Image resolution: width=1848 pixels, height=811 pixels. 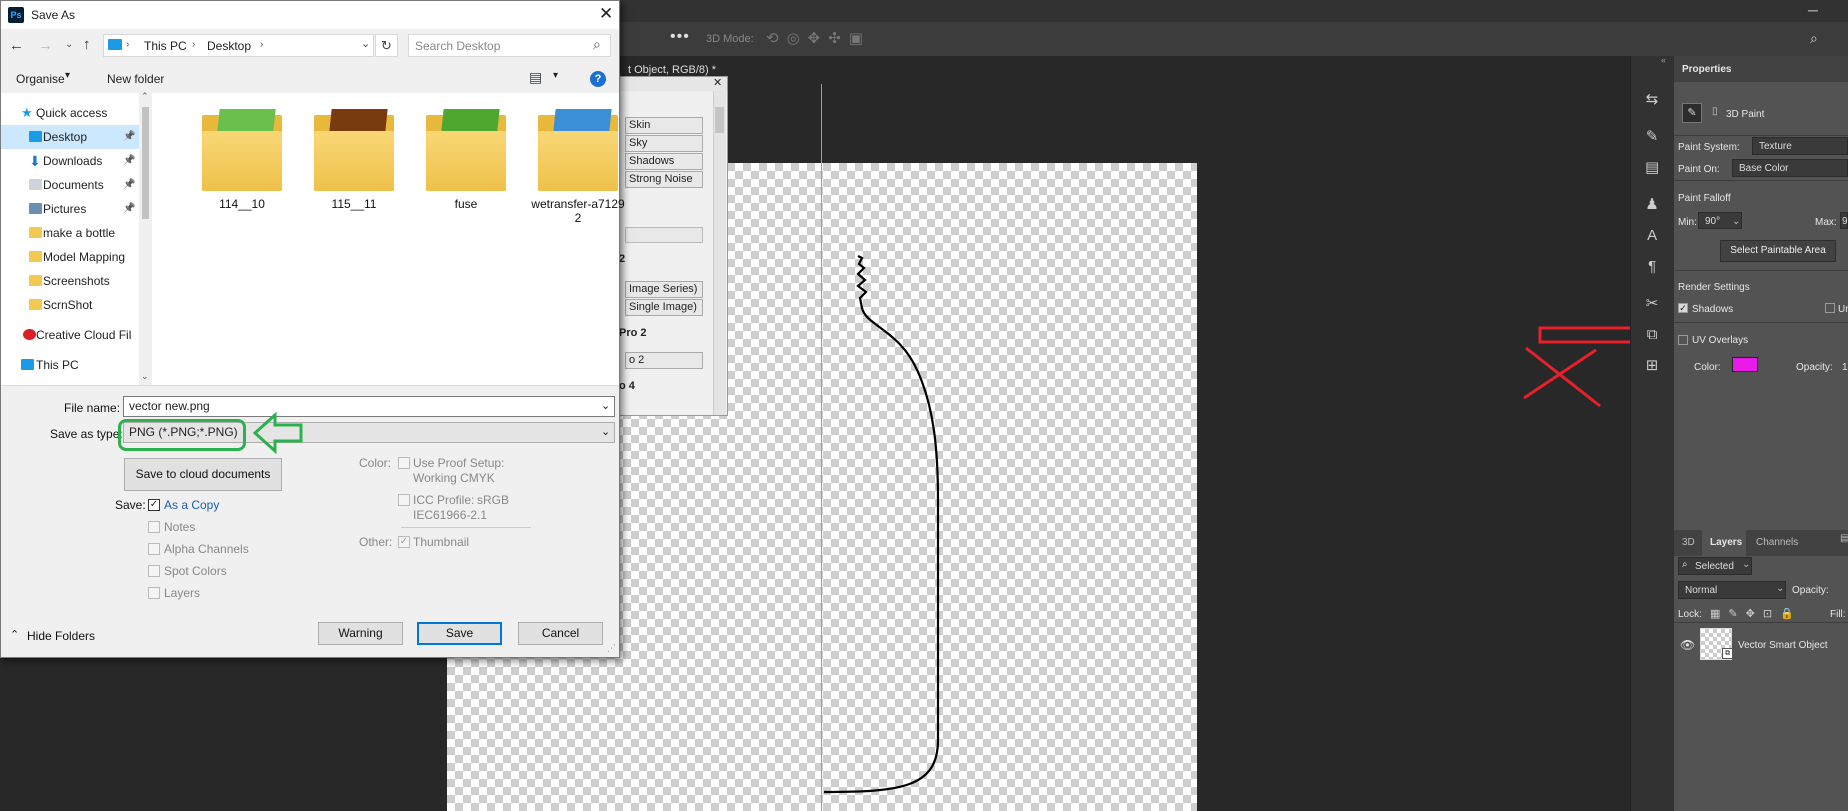 What do you see at coordinates (1732, 590) in the screenshot?
I see `blend-mode-select: Normal` at bounding box center [1732, 590].